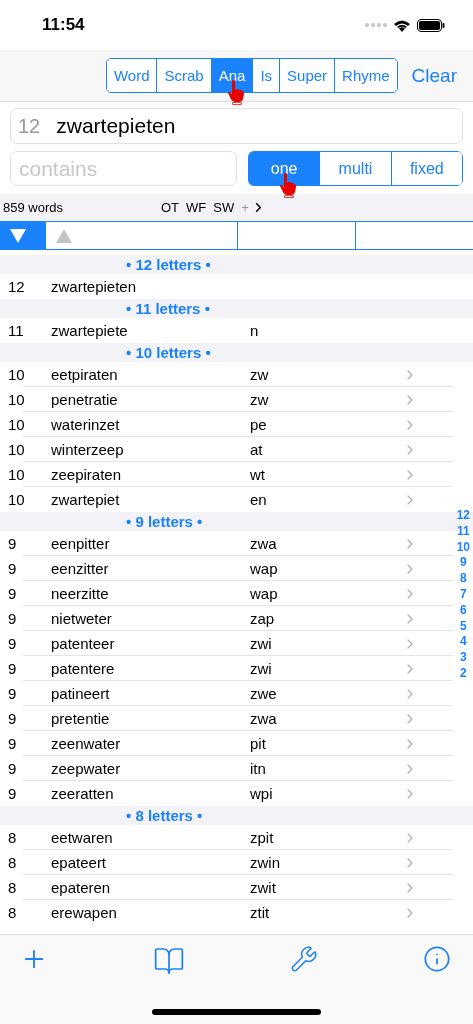 The width and height of the screenshot is (473, 1024). I want to click on section-index-item: 11, so click(463, 531).